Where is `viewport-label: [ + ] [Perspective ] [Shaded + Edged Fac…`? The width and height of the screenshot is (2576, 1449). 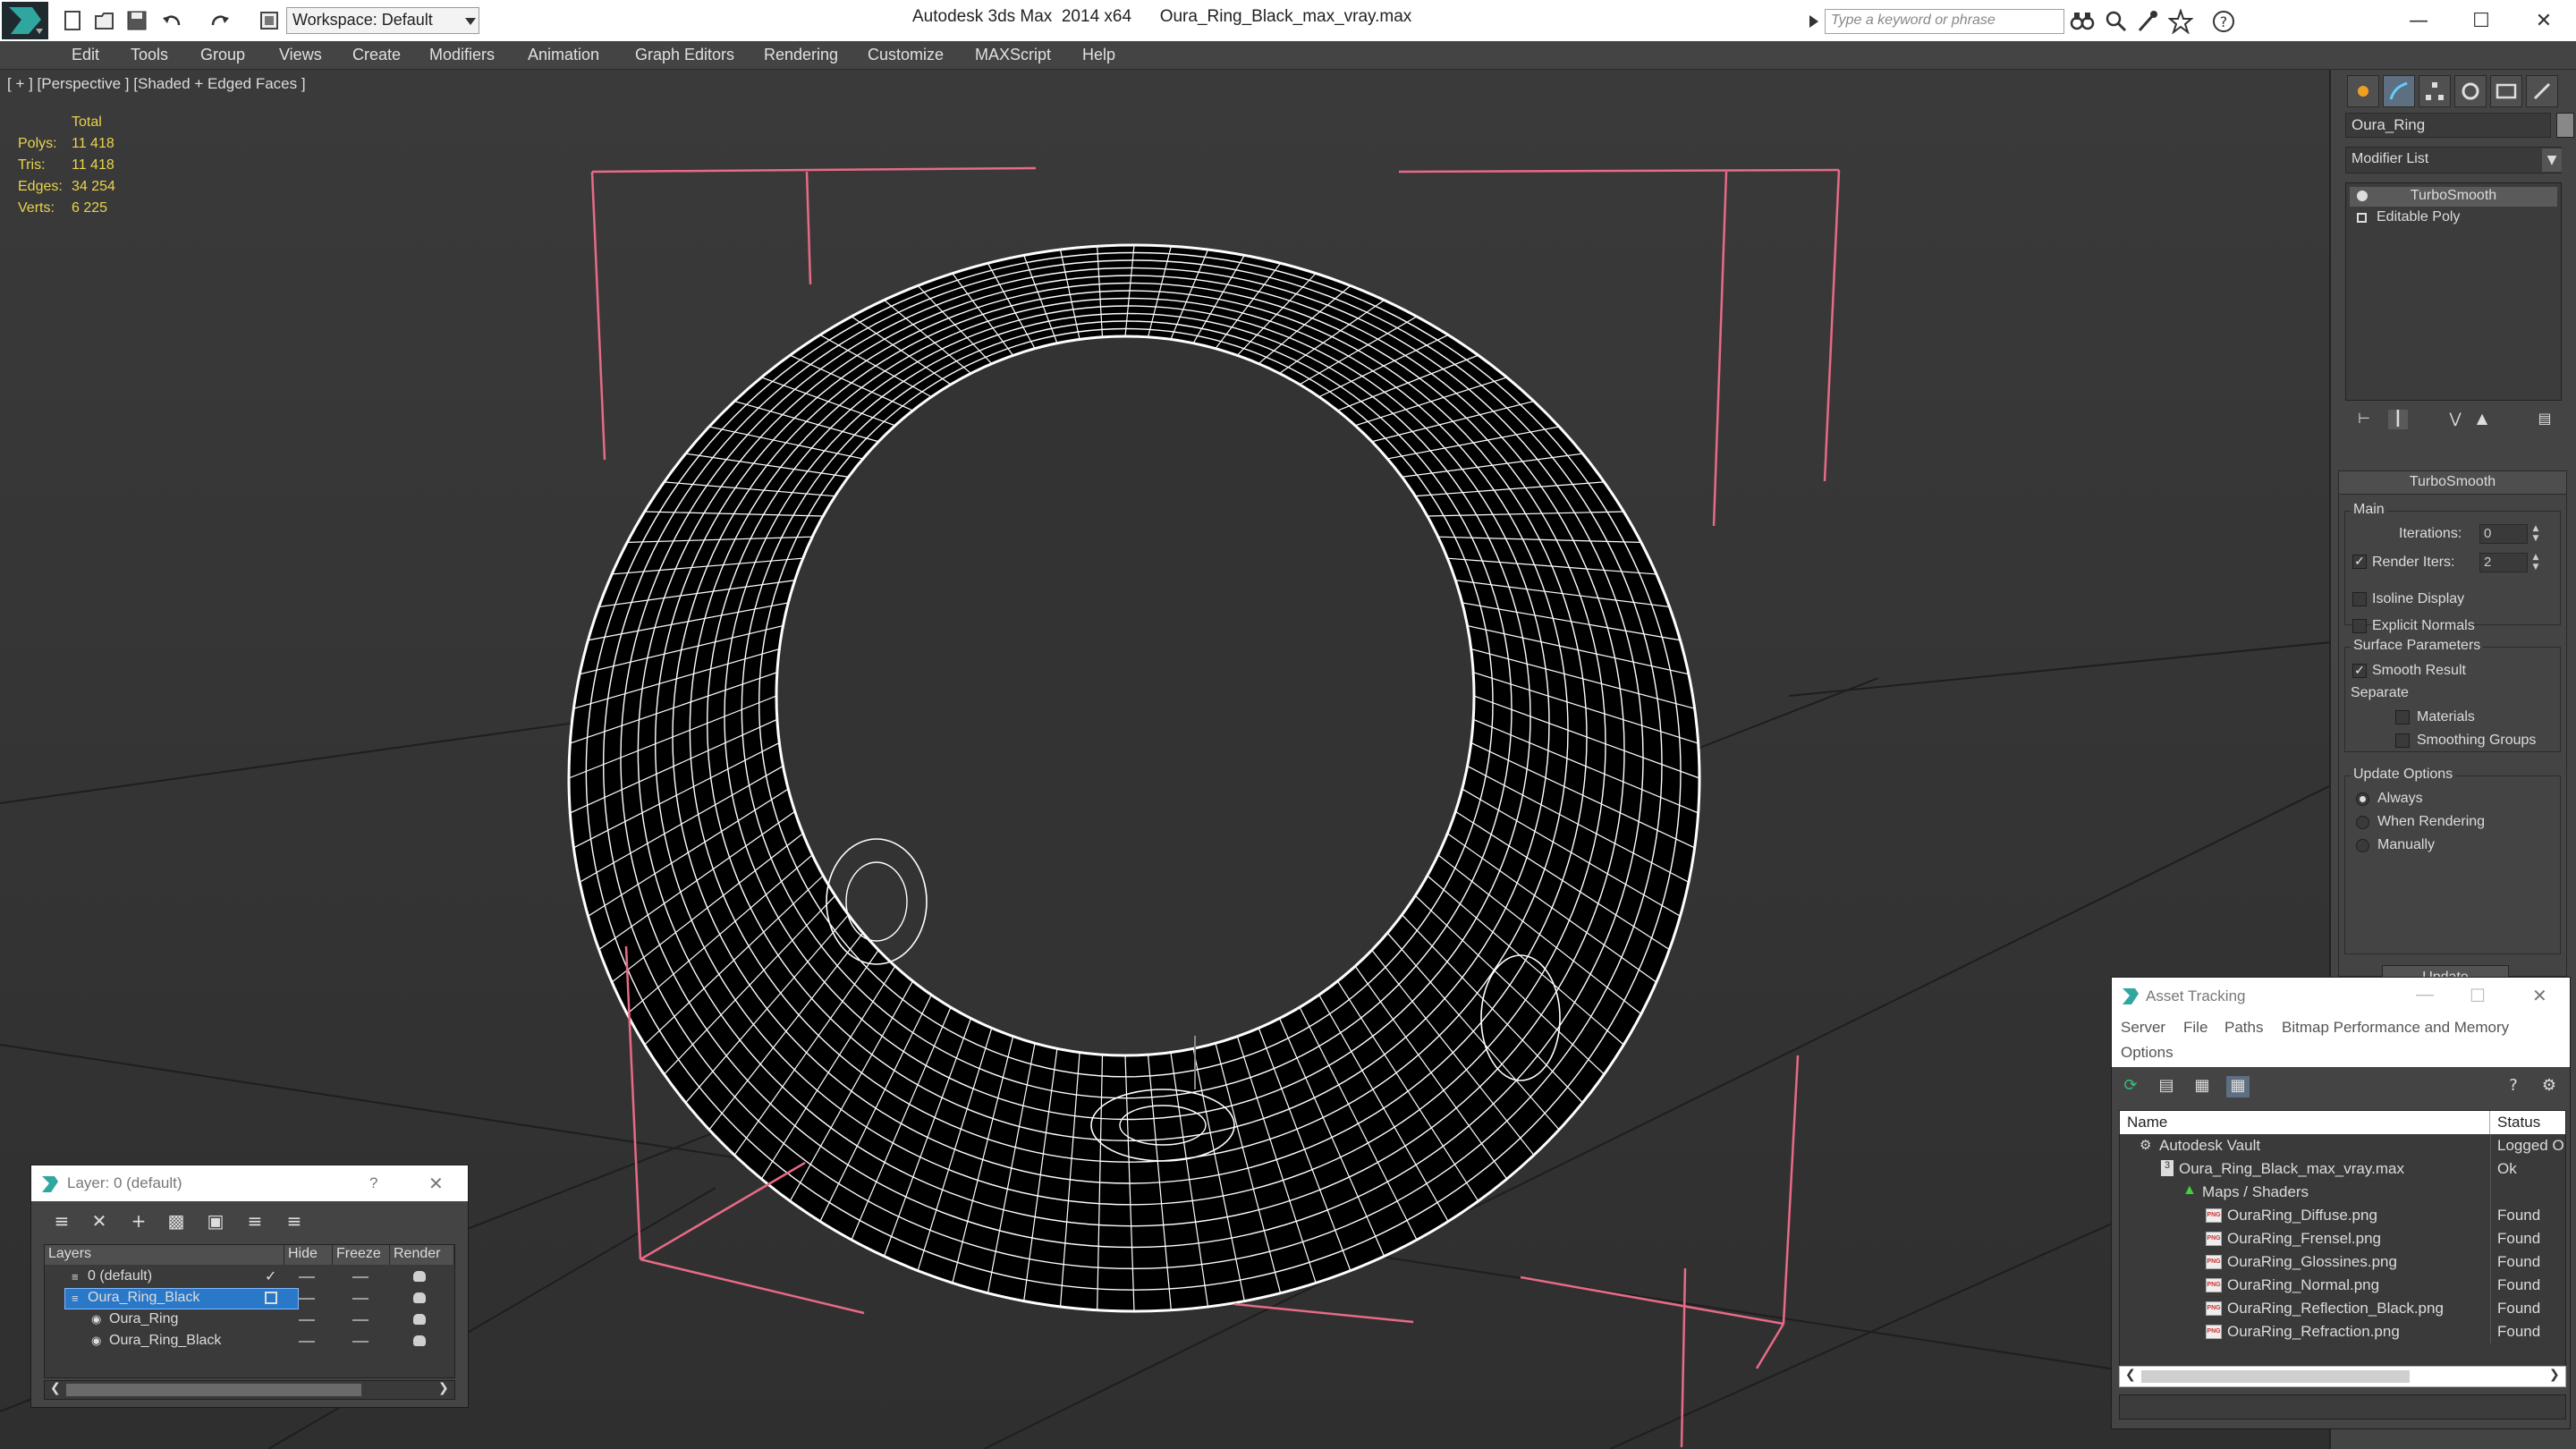
viewport-label: [ + ] [Perspective ] [Shaded + Edged Fac… is located at coordinates (156, 84).